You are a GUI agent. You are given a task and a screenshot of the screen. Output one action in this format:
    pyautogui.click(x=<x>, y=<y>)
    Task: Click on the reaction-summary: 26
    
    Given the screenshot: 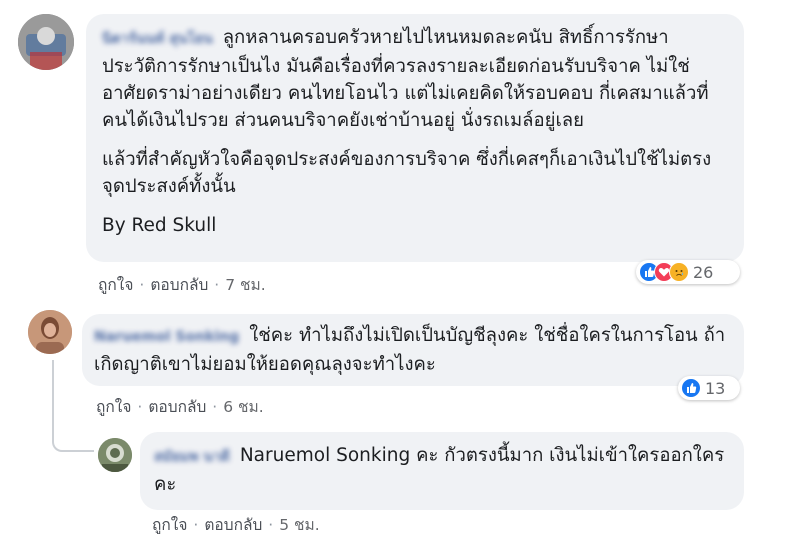 What is the action you would take?
    pyautogui.click(x=688, y=272)
    